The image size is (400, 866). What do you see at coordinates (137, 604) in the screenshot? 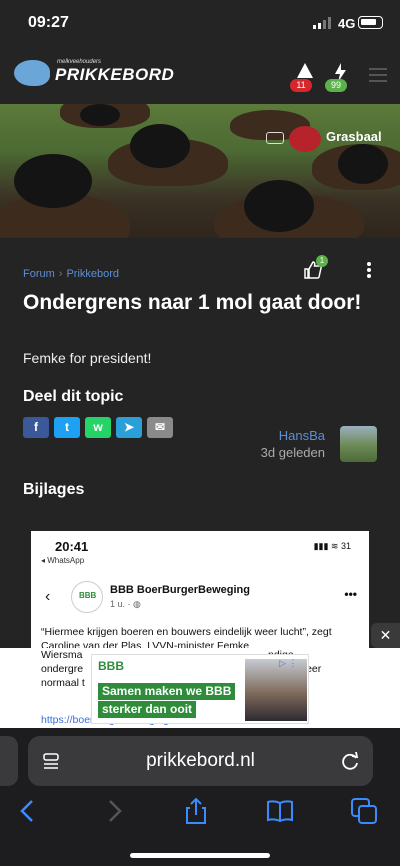
I see `globe-icon: ◍` at bounding box center [137, 604].